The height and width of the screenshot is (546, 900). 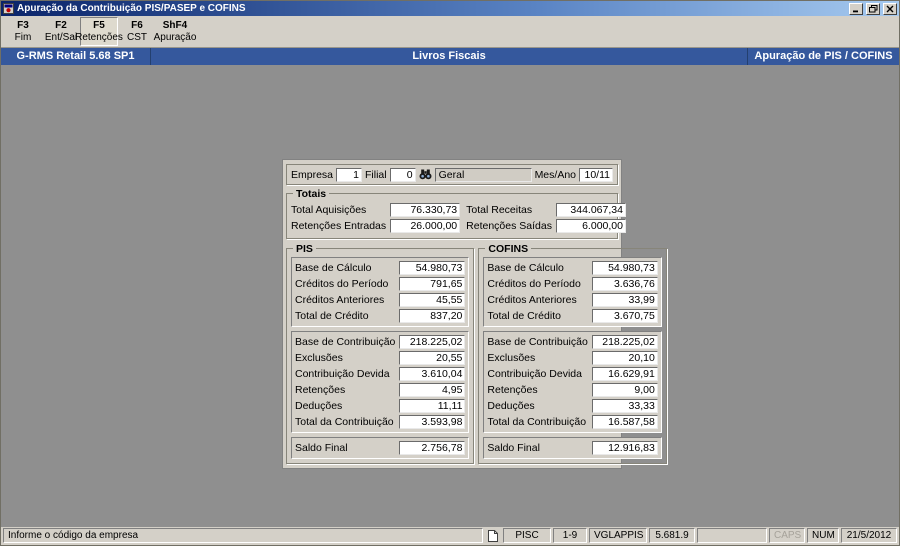 I want to click on field-row: Total de Crédito 3.670,75, so click(x=572, y=316).